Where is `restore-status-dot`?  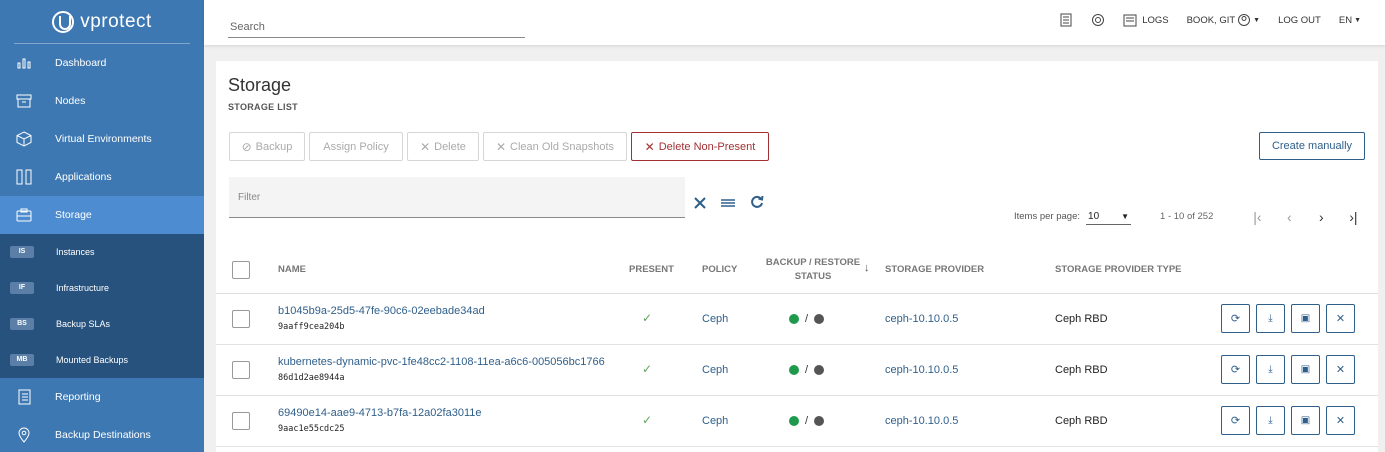
restore-status-dot is located at coordinates (819, 319).